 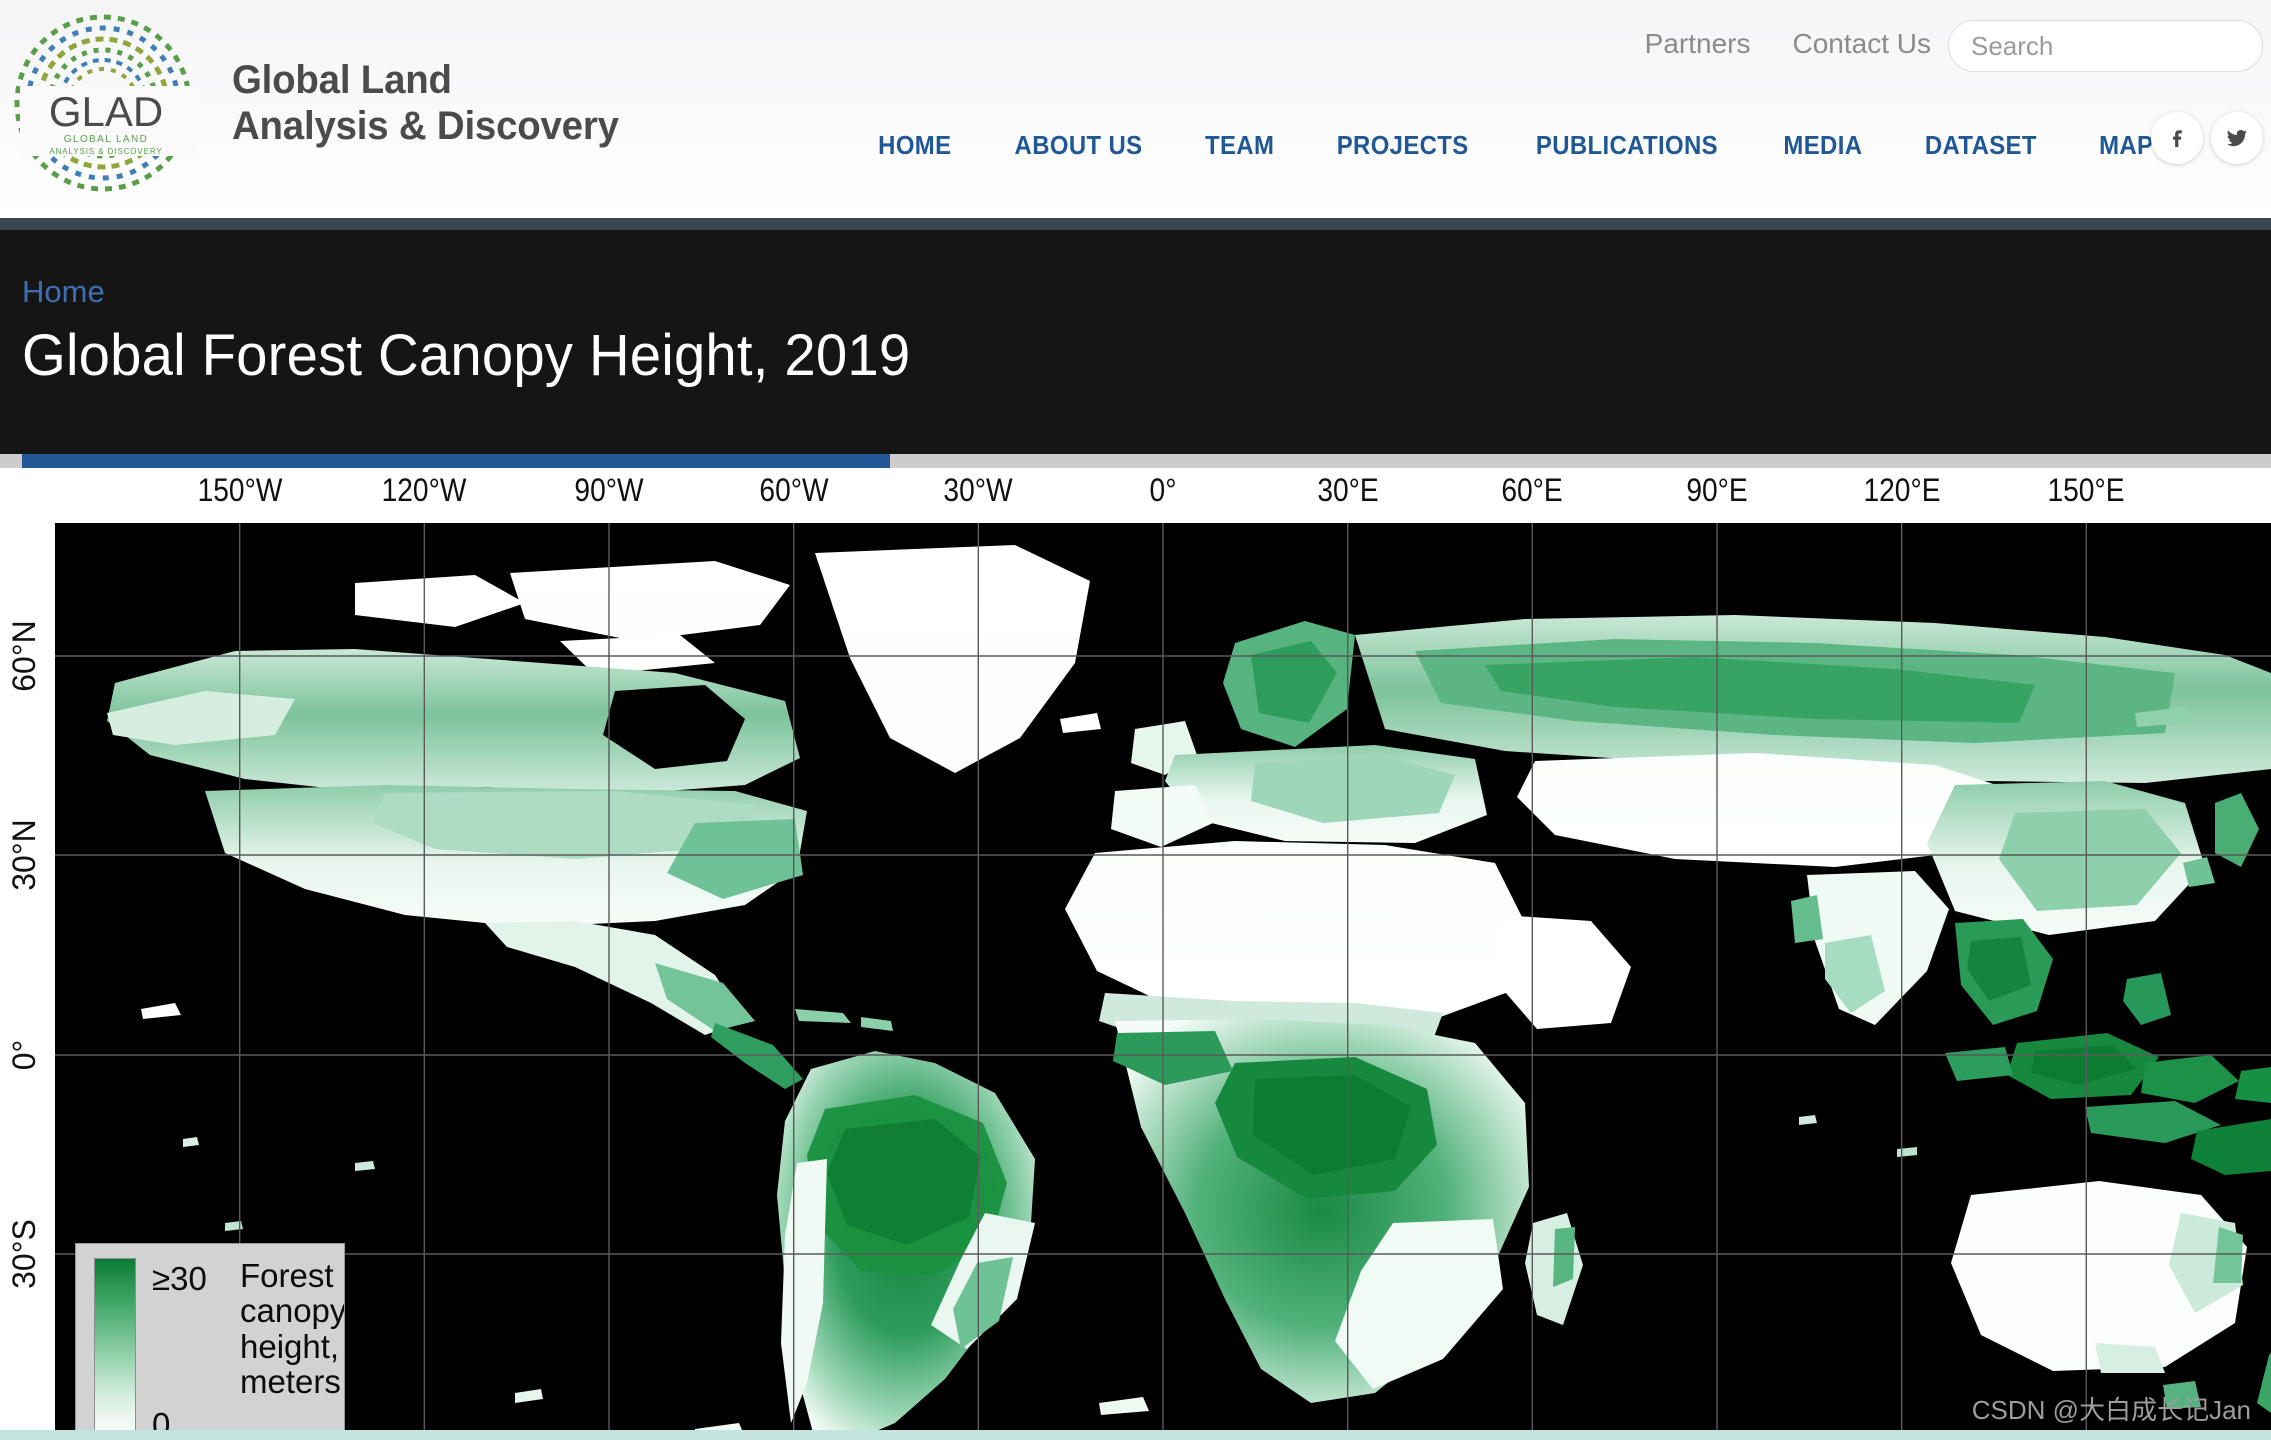 I want to click on map-legend: ≥30 0 Forest canopy height, meters, so click(x=210, y=1341).